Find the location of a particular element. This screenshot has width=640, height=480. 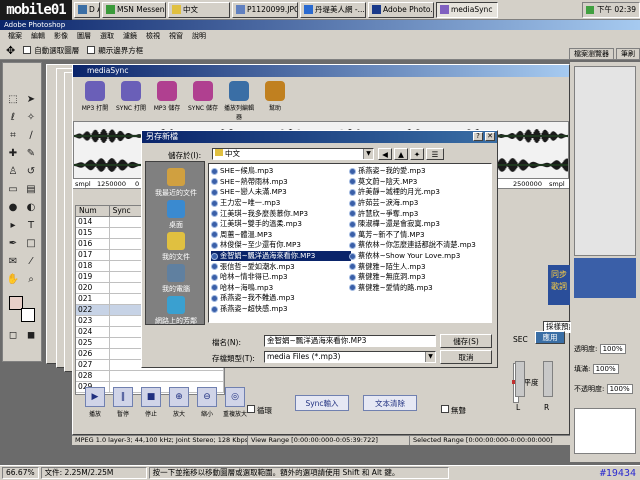

file-item: 王力宏~唯一.mp3 is located at coordinates (281, 203).